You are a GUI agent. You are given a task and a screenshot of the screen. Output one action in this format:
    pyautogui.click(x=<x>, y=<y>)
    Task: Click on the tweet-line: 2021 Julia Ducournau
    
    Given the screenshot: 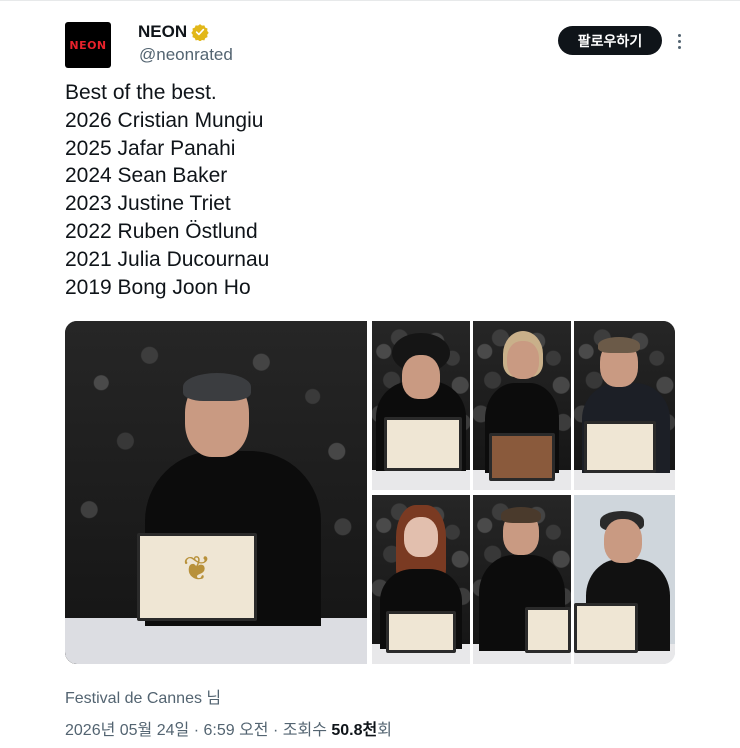 What is the action you would take?
    pyautogui.click(x=167, y=259)
    